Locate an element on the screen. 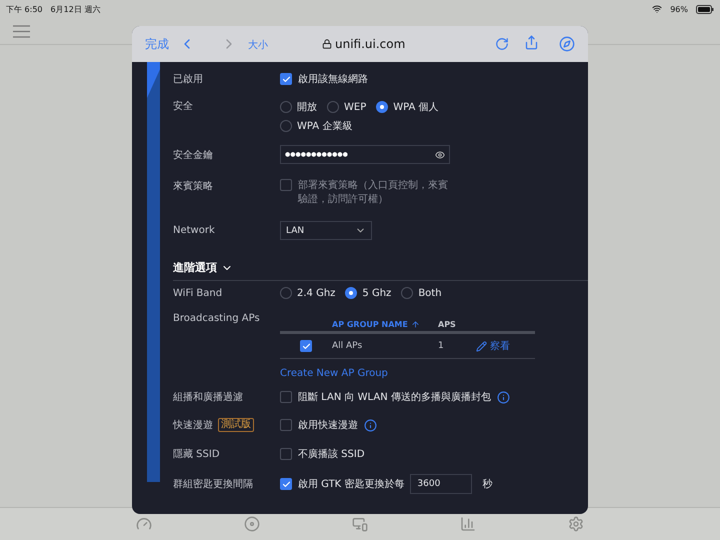 The height and width of the screenshot is (540, 720). network-select: LAN is located at coordinates (326, 230).